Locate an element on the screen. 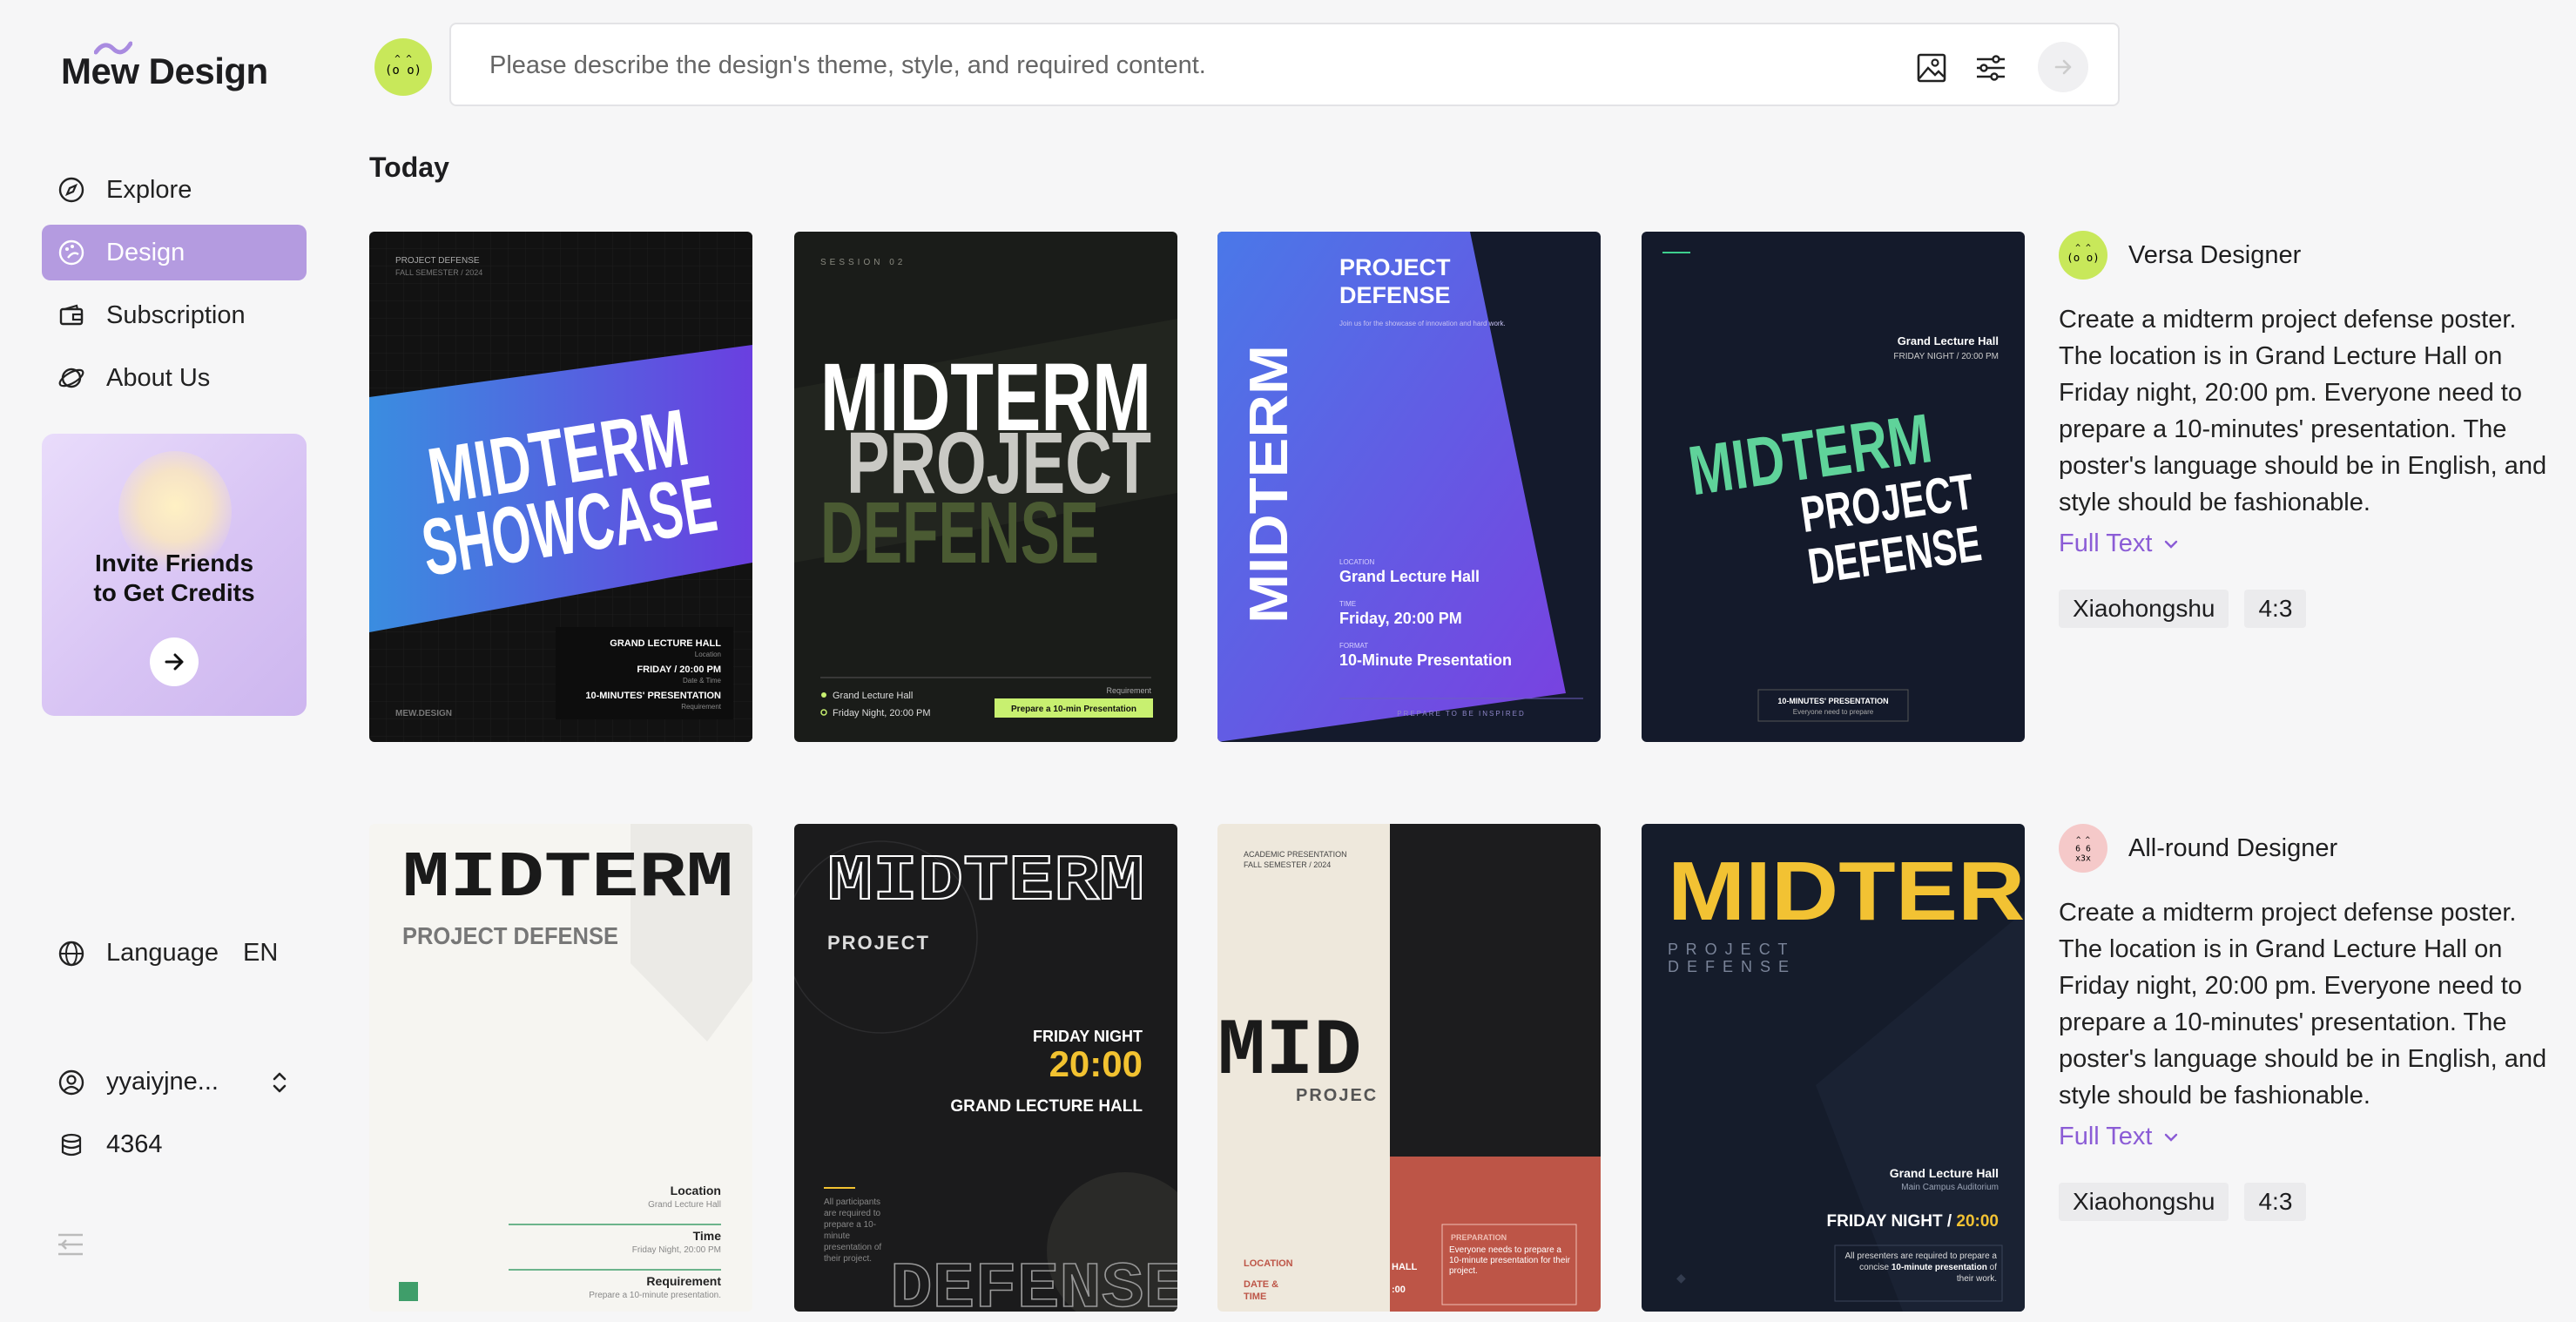 The height and width of the screenshot is (1322, 2576). poster-text: Friday Night, 20:00 PM is located at coordinates (882, 713).